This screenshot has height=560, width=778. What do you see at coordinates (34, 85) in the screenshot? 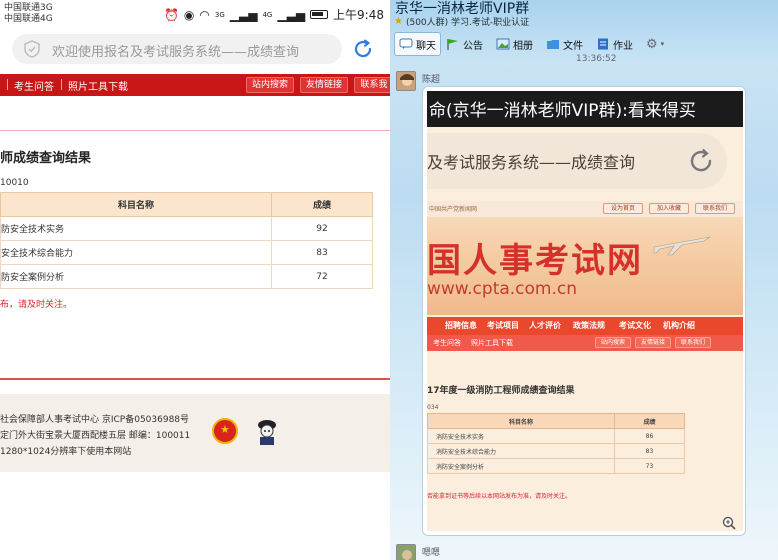
I see `nav-link-qa: 考生问答` at bounding box center [34, 85].